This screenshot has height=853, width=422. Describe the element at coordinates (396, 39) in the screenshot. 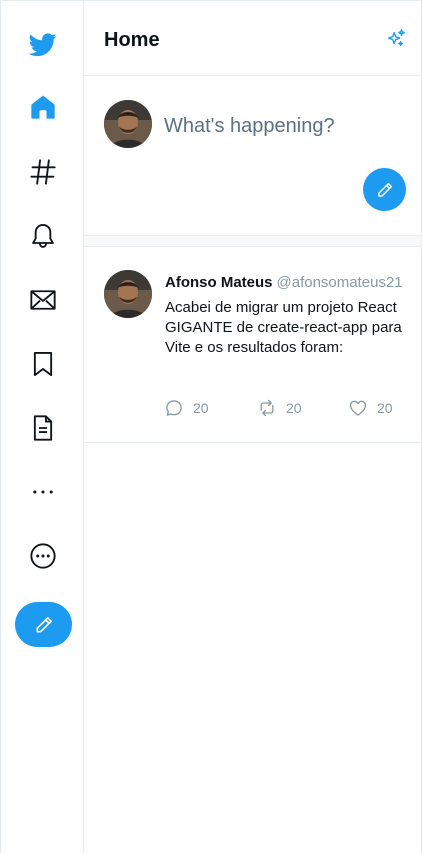

I see `sparkle-icon` at that location.